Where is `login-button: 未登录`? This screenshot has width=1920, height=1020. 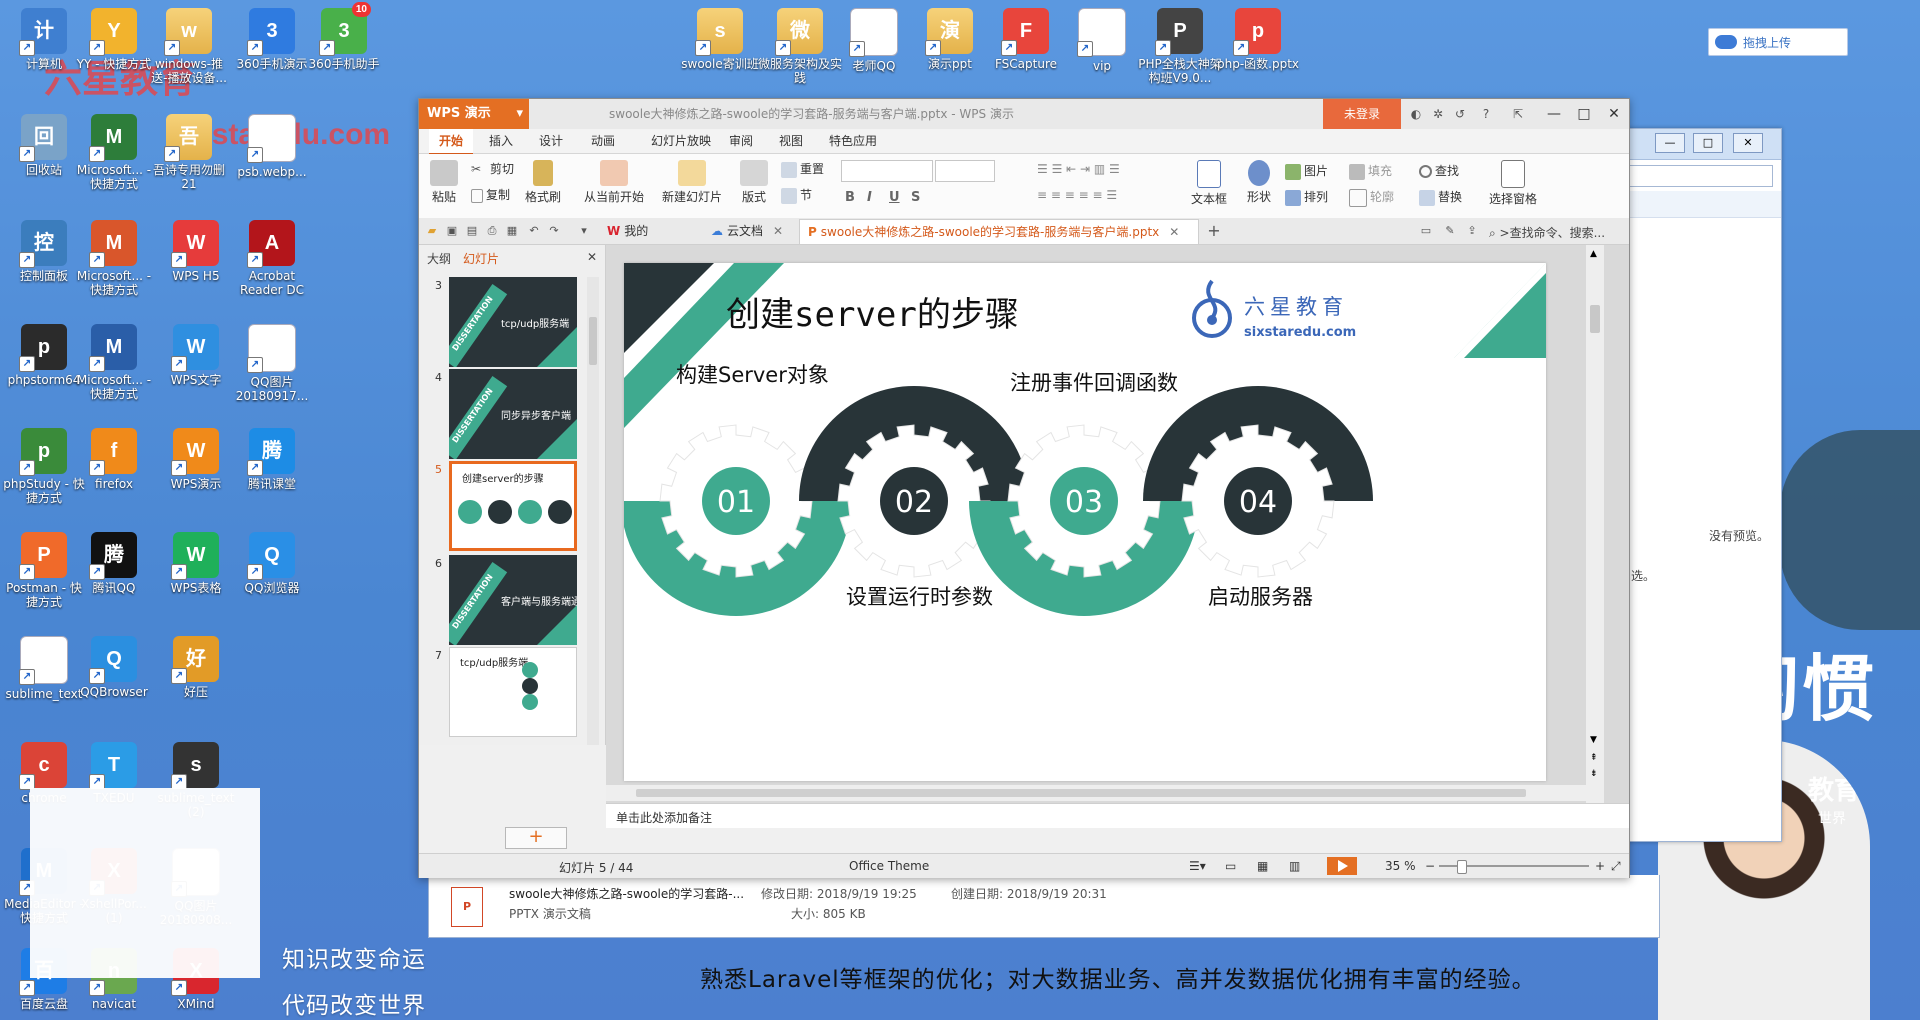 login-button: 未登录 is located at coordinates (1362, 114).